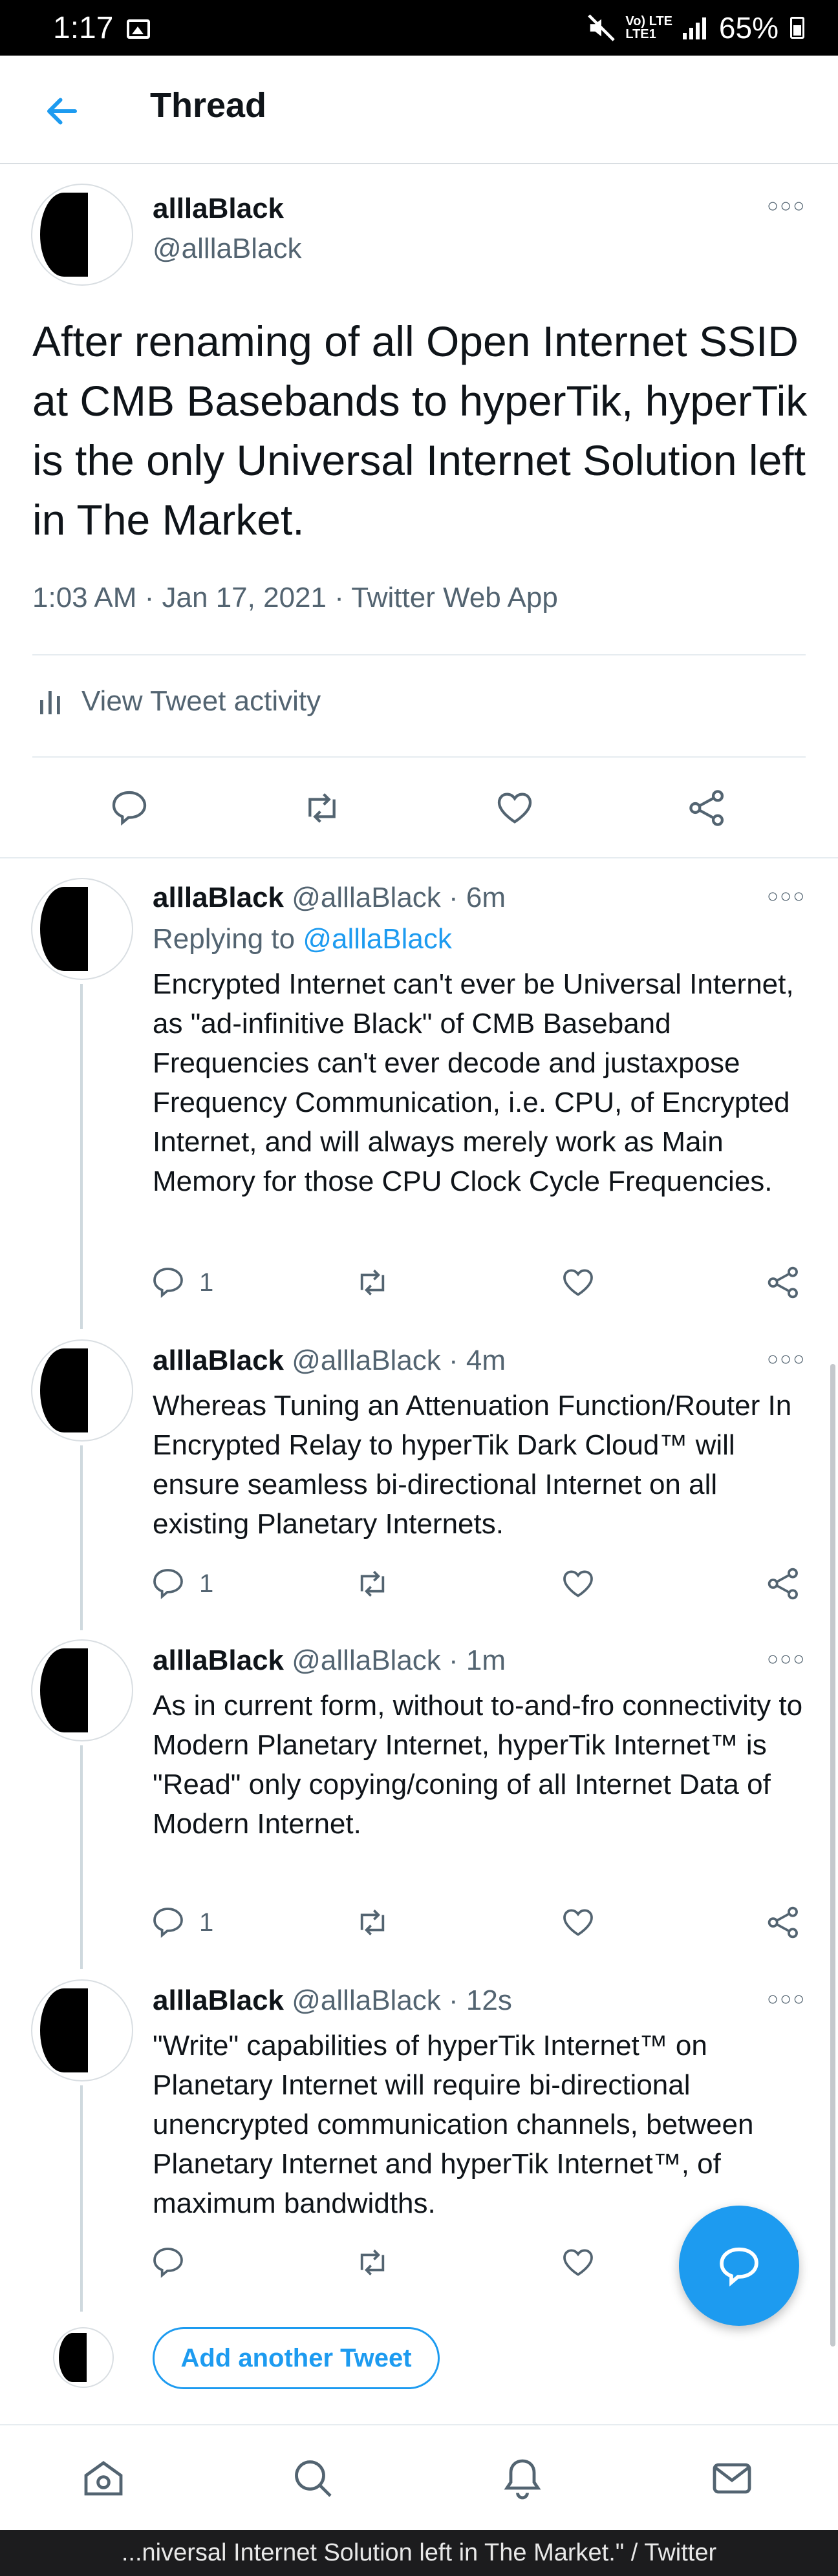  What do you see at coordinates (797, 28) in the screenshot?
I see `battery-icon` at bounding box center [797, 28].